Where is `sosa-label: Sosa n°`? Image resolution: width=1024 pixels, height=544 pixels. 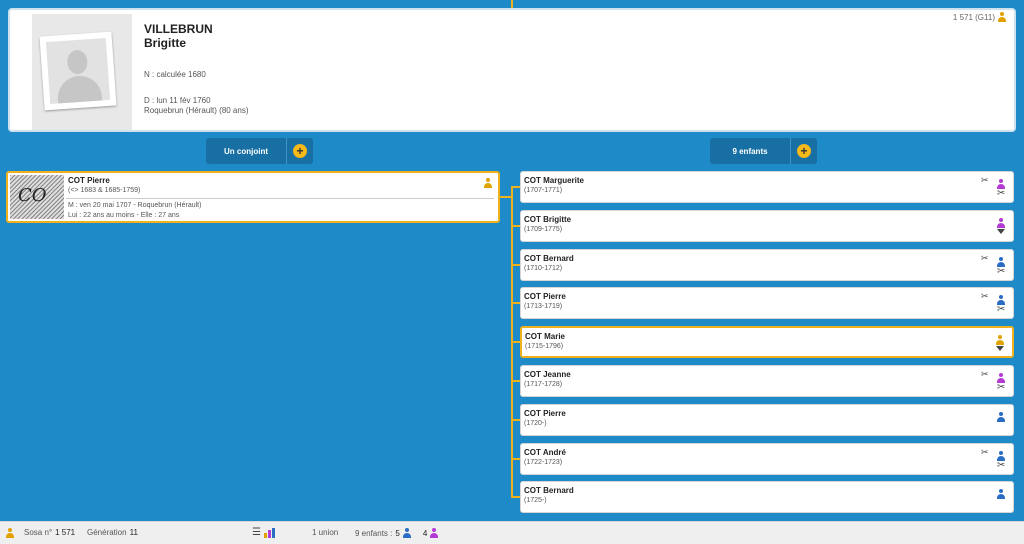 sosa-label: Sosa n° is located at coordinates (38, 532).